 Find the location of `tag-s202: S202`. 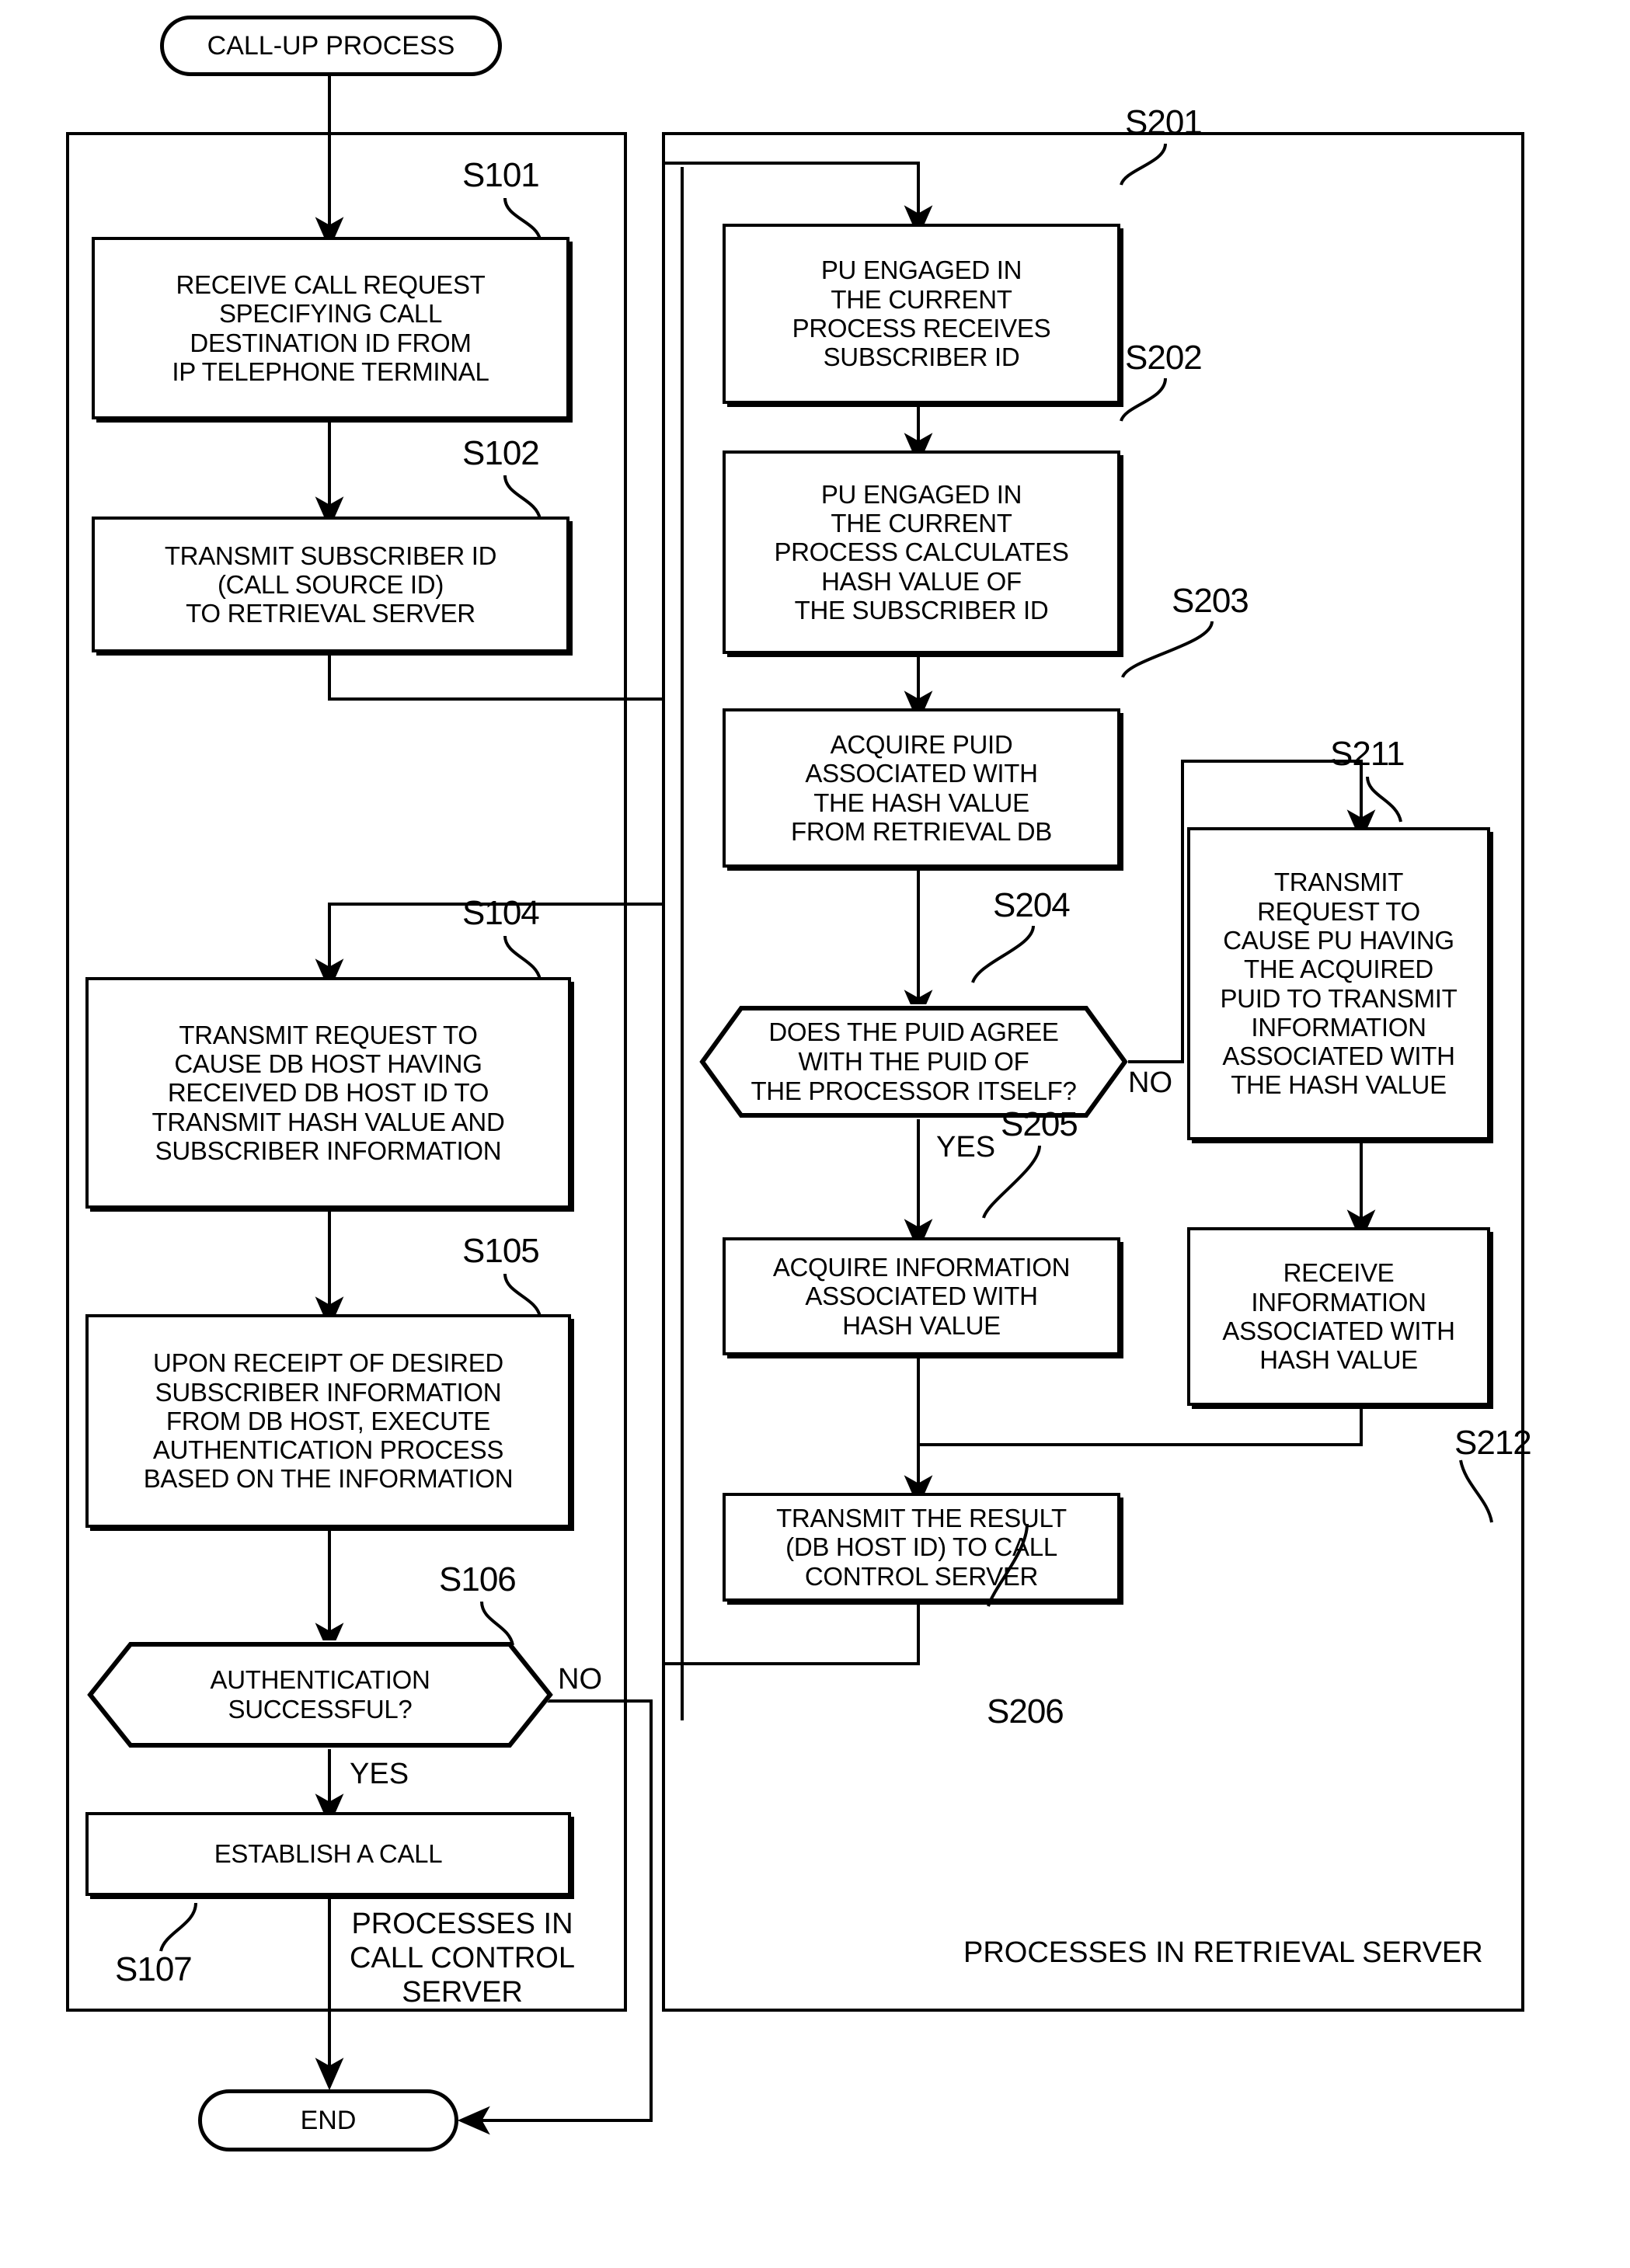

tag-s202: S202 is located at coordinates (1164, 358).